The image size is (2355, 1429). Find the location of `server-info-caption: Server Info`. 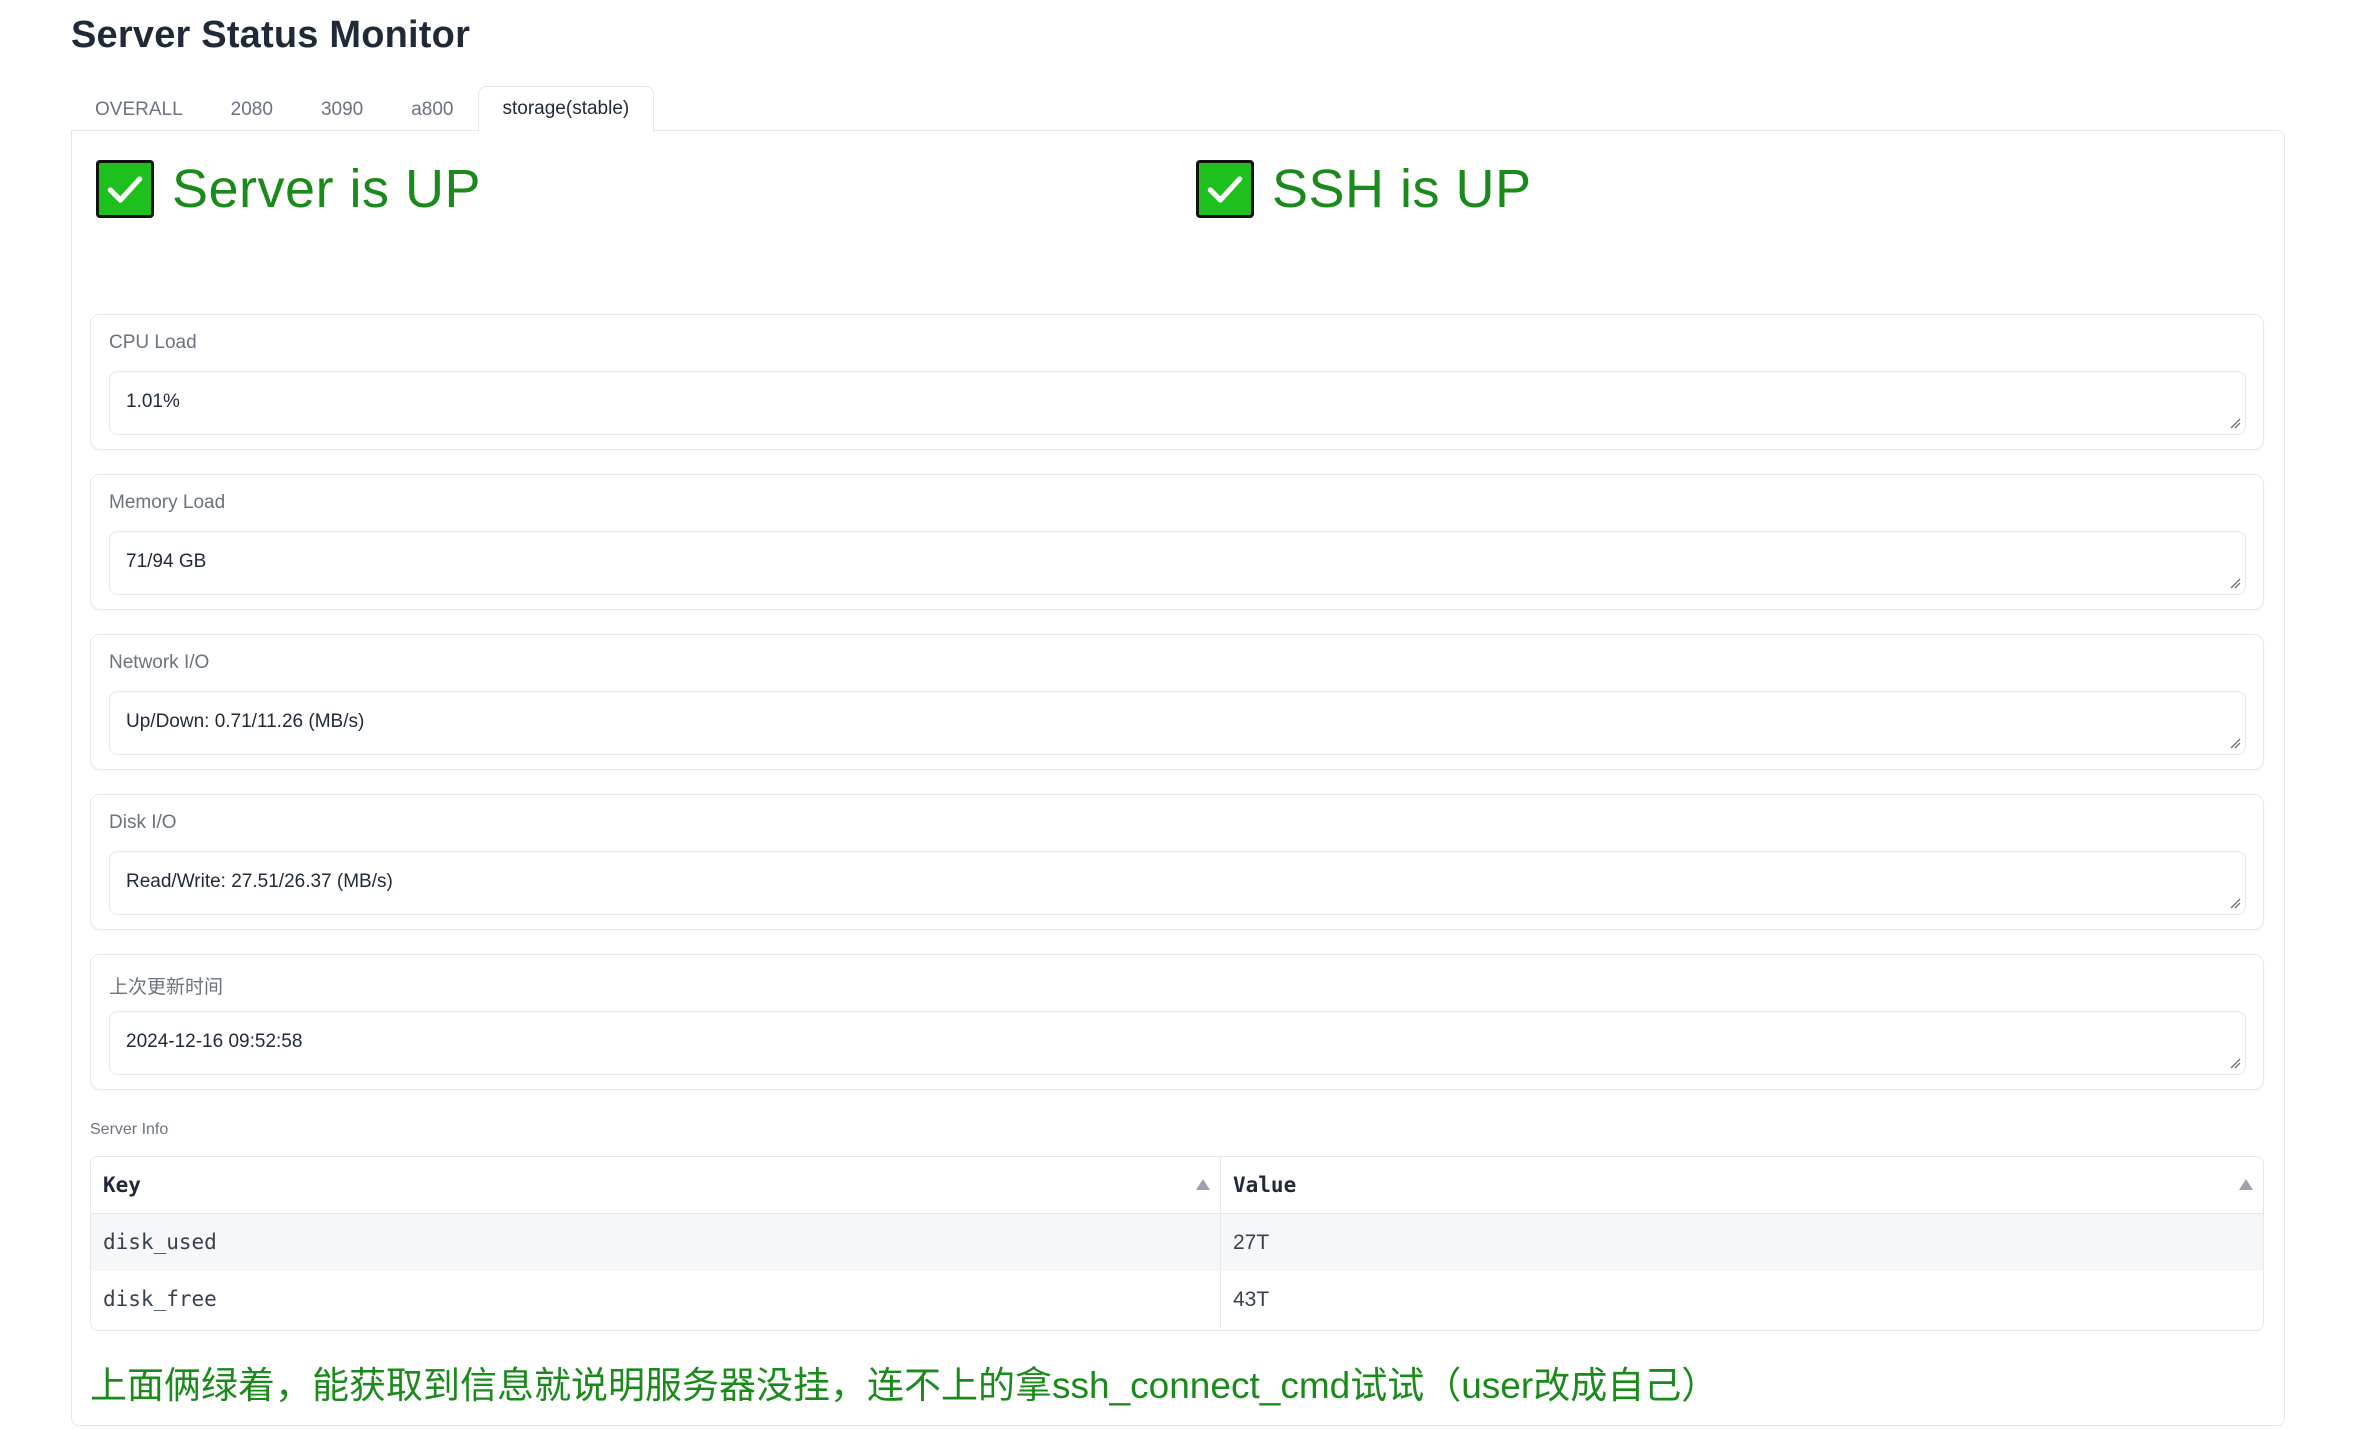

server-info-caption: Server Info is located at coordinates (129, 1129).